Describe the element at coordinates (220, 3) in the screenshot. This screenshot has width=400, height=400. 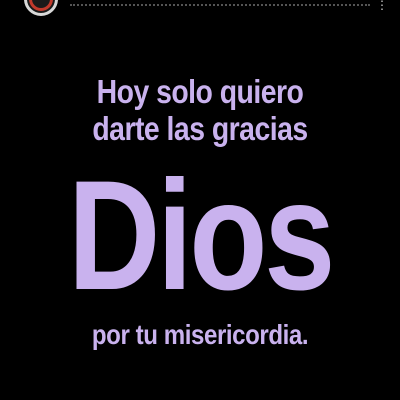
I see `username-obscured` at that location.